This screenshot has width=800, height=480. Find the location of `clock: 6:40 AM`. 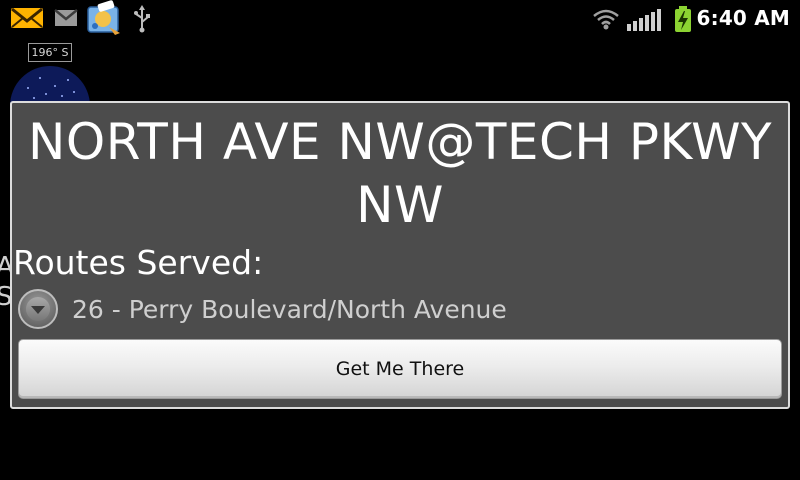

clock: 6:40 AM is located at coordinates (743, 18).